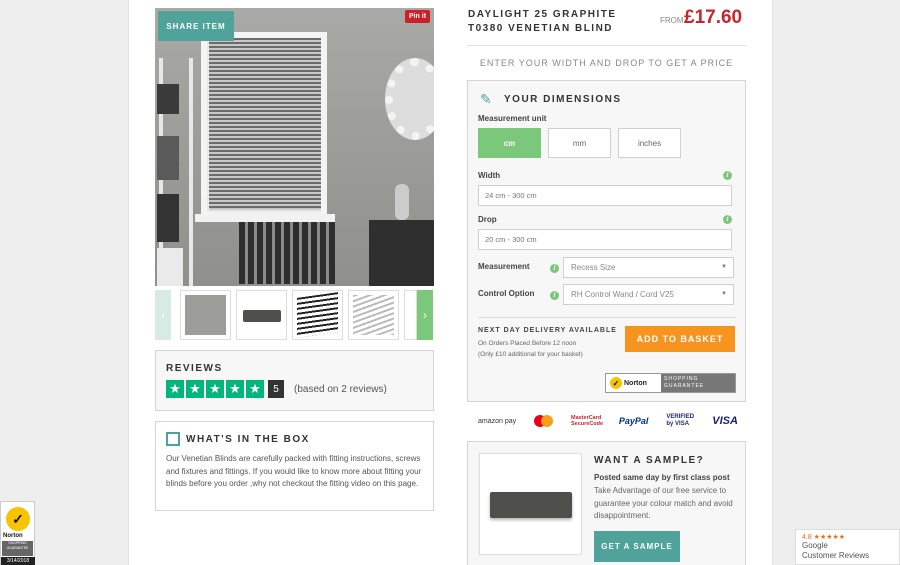 The width and height of the screenshot is (900, 565). What do you see at coordinates (680, 420) in the screenshot?
I see `verified-by-visa-logo: VERIFIED by VISA` at bounding box center [680, 420].